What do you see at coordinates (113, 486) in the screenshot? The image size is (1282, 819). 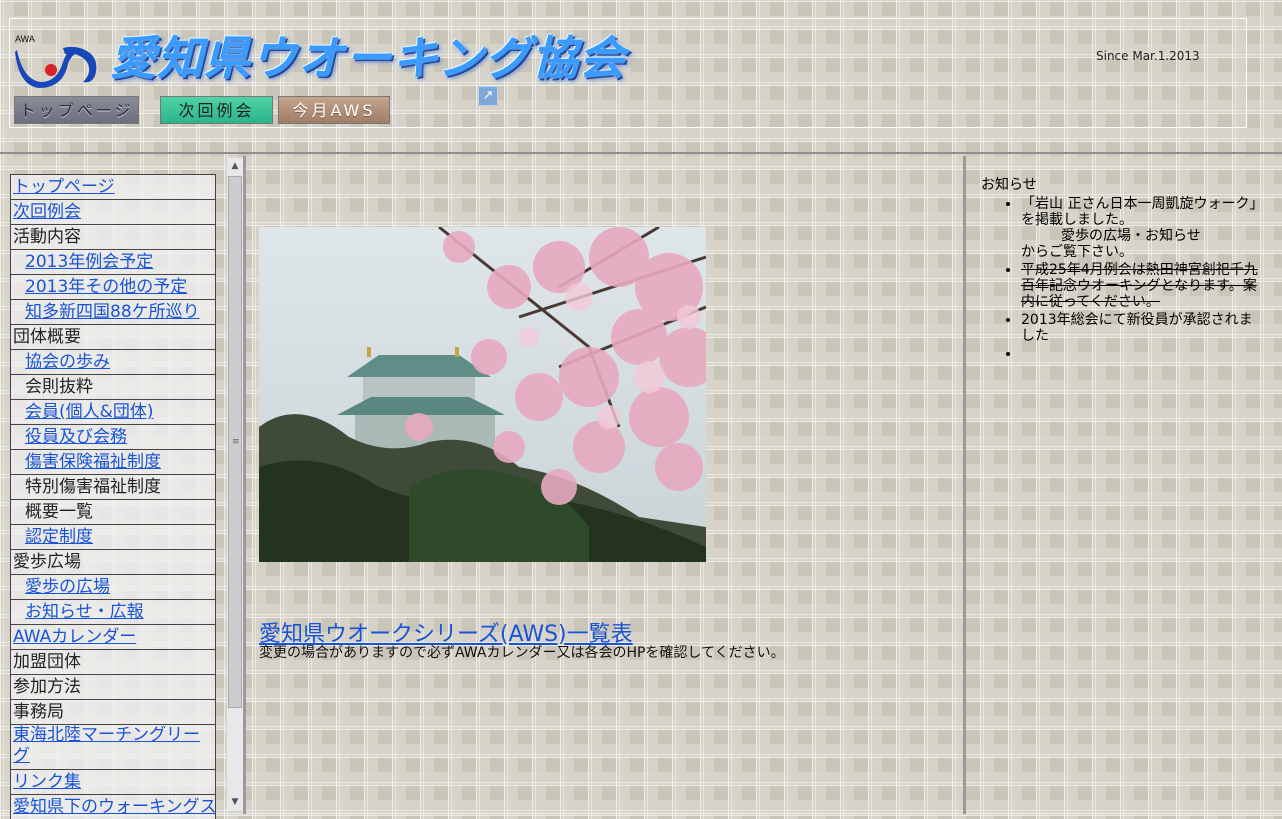 I see `sidebar-item: 特別傷害福祉制度` at bounding box center [113, 486].